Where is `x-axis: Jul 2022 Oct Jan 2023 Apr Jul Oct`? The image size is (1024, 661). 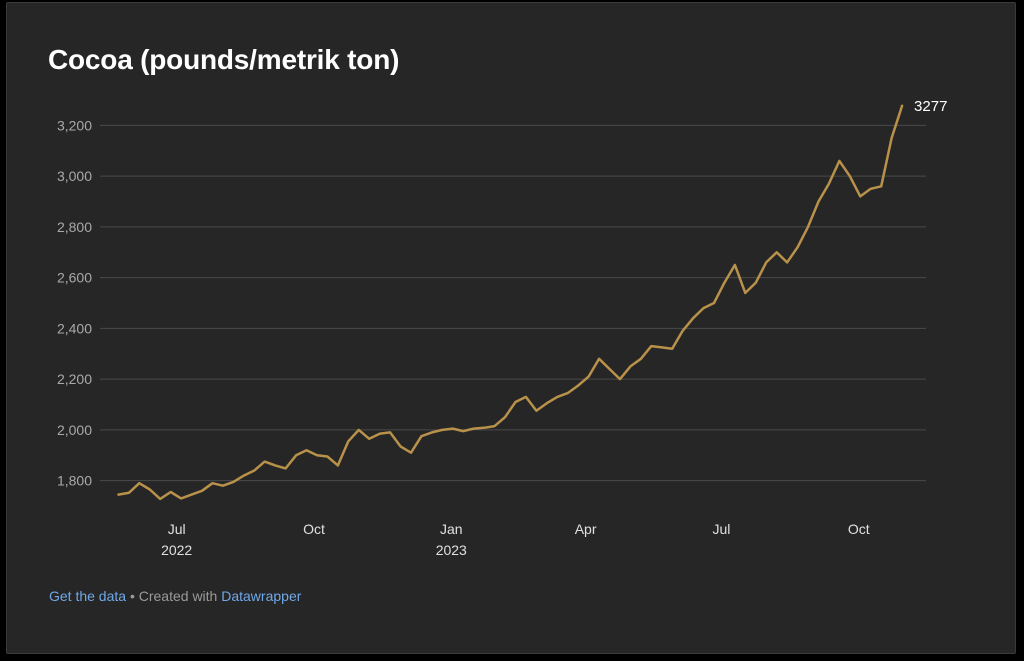
x-axis: Jul 2022 Oct Jan 2023 Apr Jul Oct is located at coordinates (515, 539).